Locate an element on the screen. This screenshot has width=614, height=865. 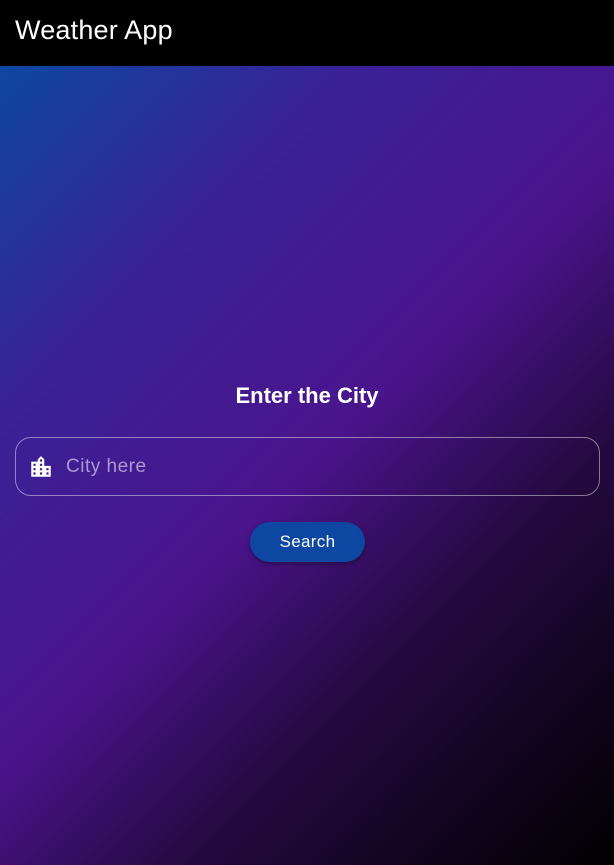
city-search-field is located at coordinates (307, 466).